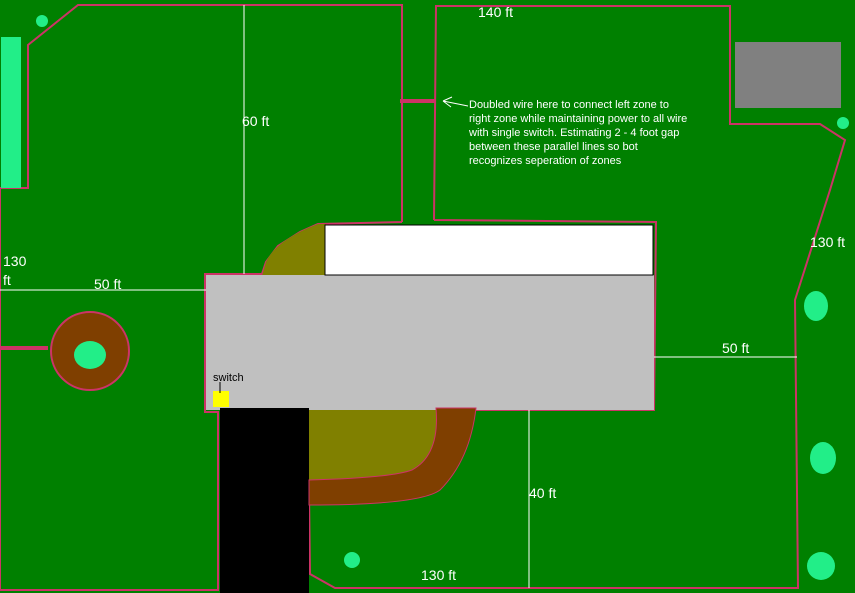 Image resolution: width=855 pixels, height=593 pixels. Describe the element at coordinates (430, 342) in the screenshot. I see `house` at that location.